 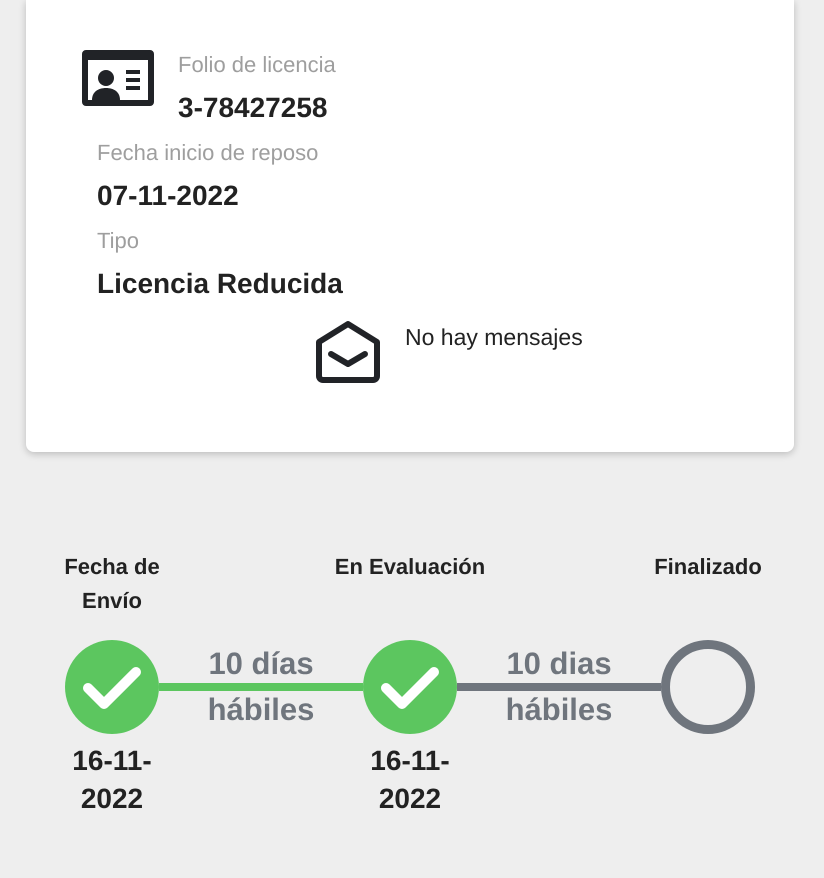 I want to click on id-card-icon, so click(x=118, y=78).